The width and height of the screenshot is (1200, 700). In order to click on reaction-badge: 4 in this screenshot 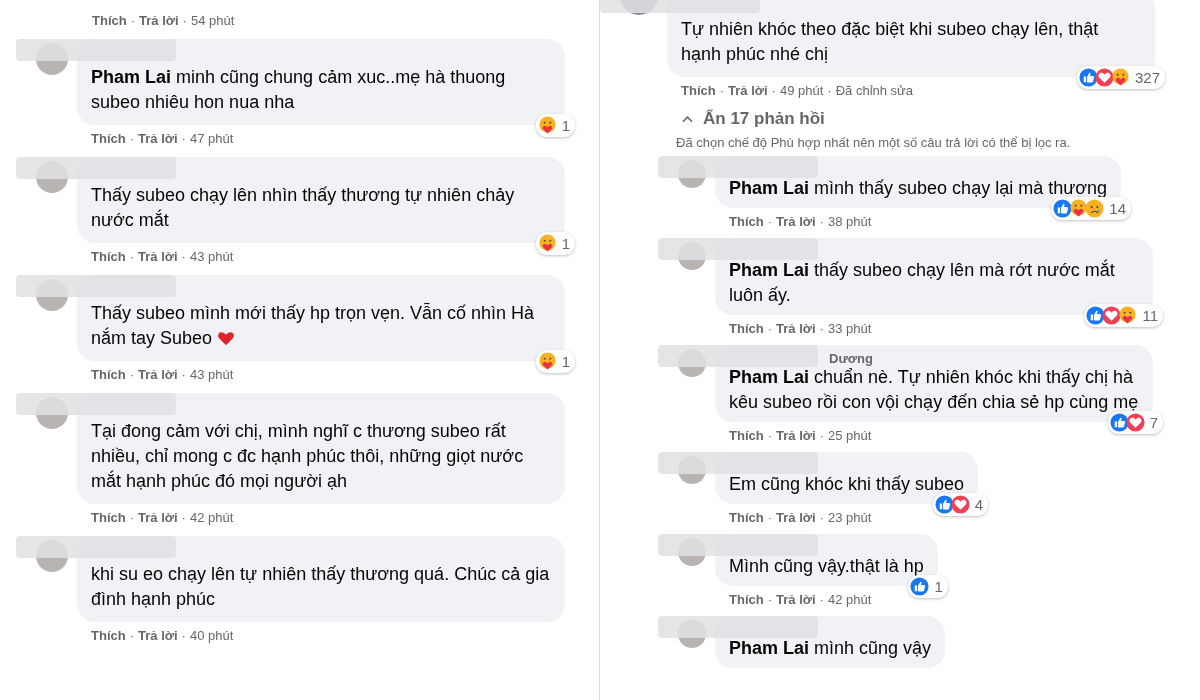, I will do `click(960, 504)`.